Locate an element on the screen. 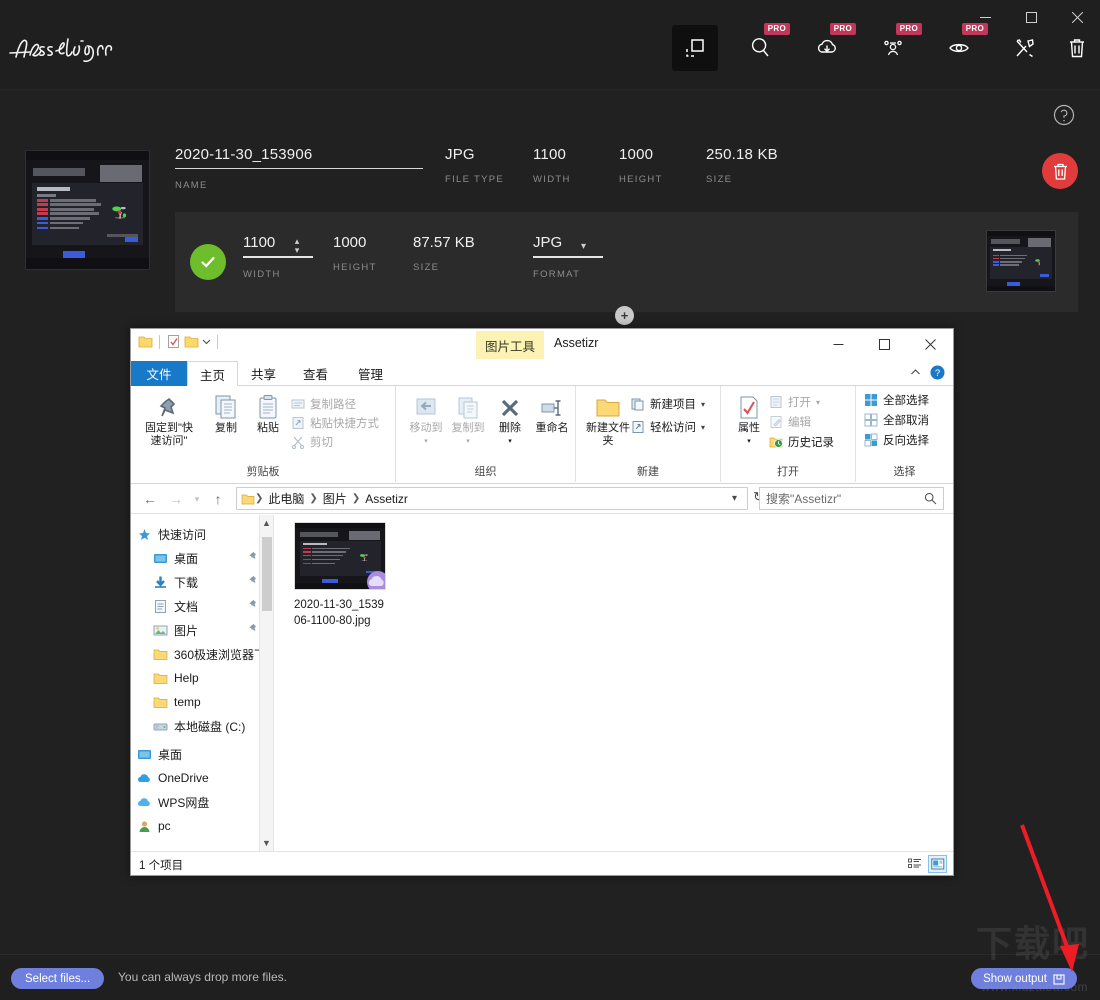 The width and height of the screenshot is (1100, 1000). tab-home: 主页 is located at coordinates (213, 374).